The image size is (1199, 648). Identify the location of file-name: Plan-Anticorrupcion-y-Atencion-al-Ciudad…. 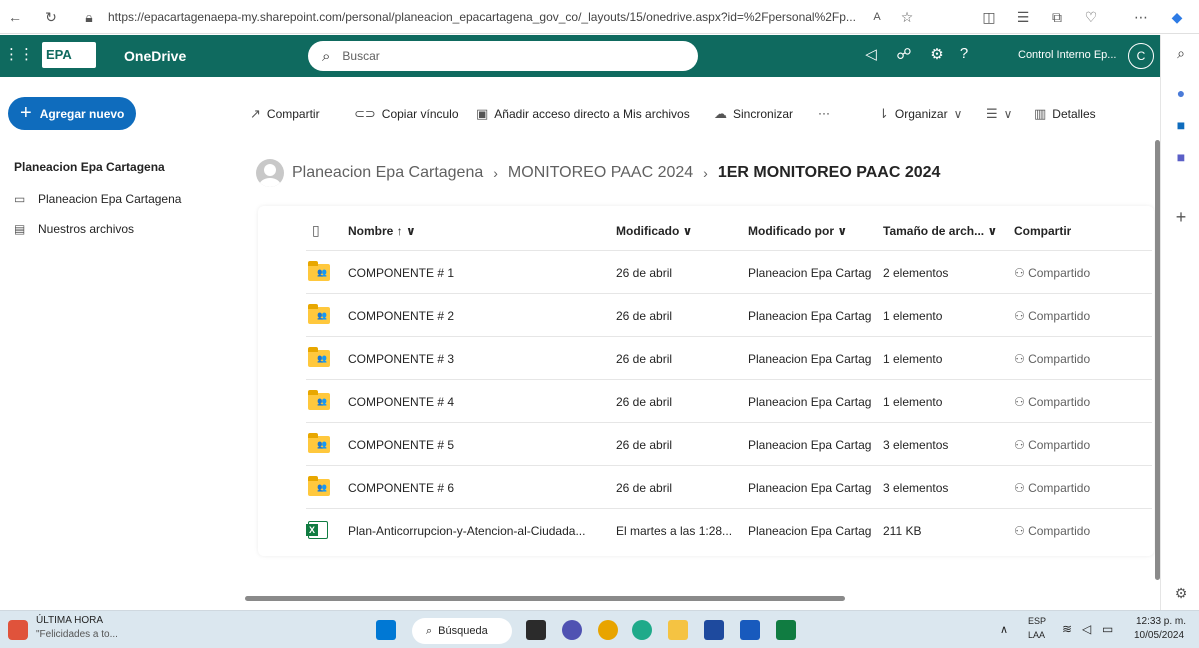
(478, 531).